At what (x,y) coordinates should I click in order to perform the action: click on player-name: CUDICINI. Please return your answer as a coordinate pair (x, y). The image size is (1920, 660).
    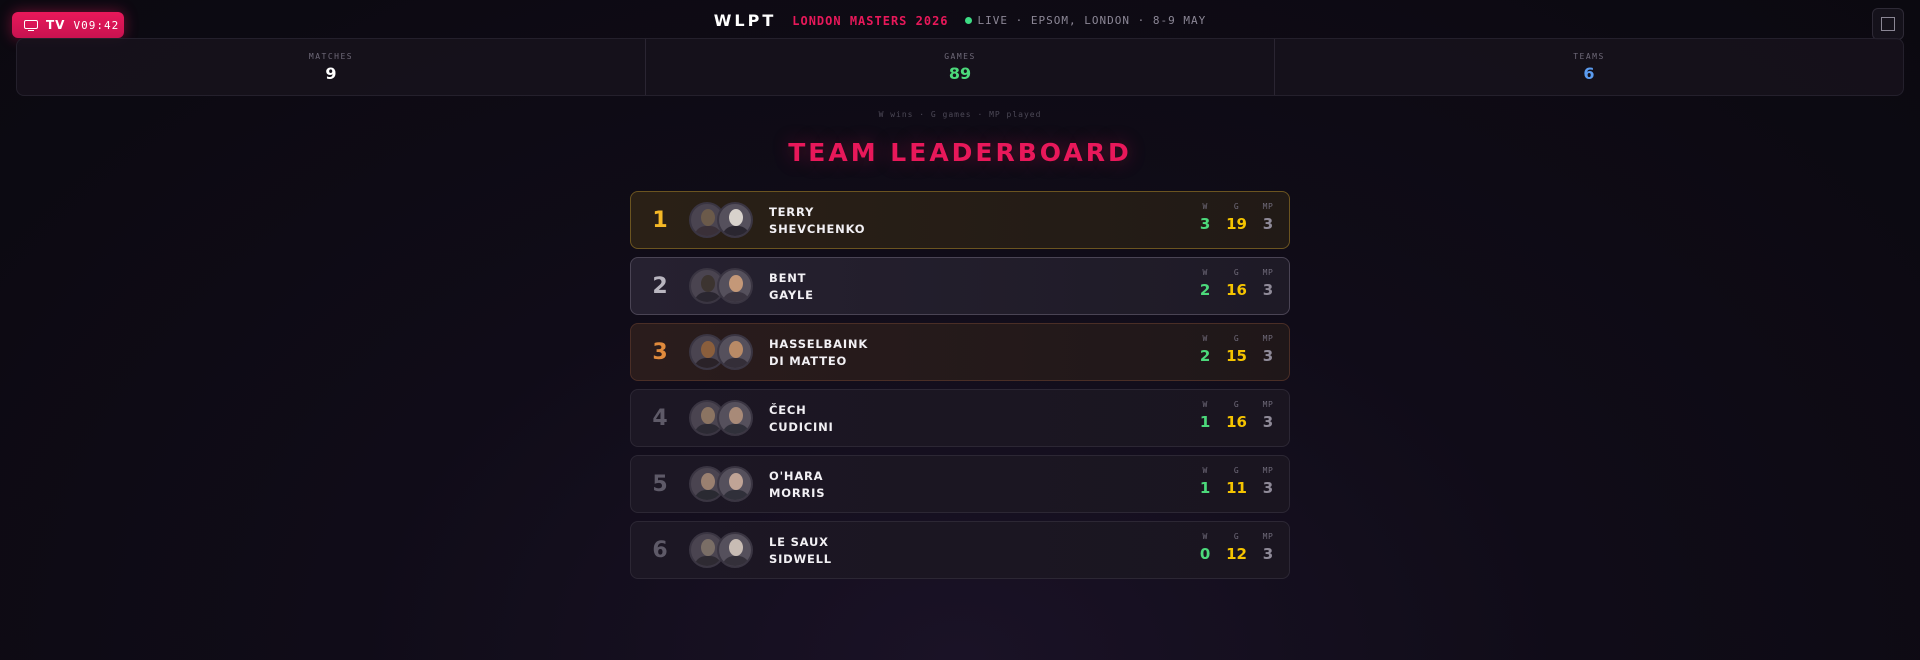
    Looking at the image, I should click on (801, 426).